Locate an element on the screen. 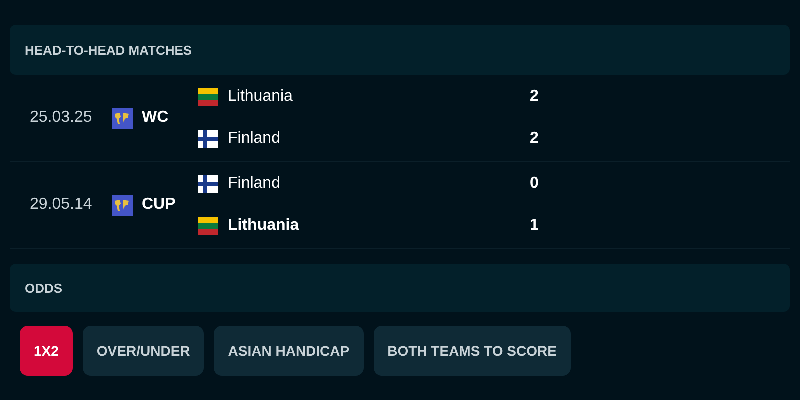 This screenshot has width=800, height=400. competition-name: CUP is located at coordinates (159, 205).